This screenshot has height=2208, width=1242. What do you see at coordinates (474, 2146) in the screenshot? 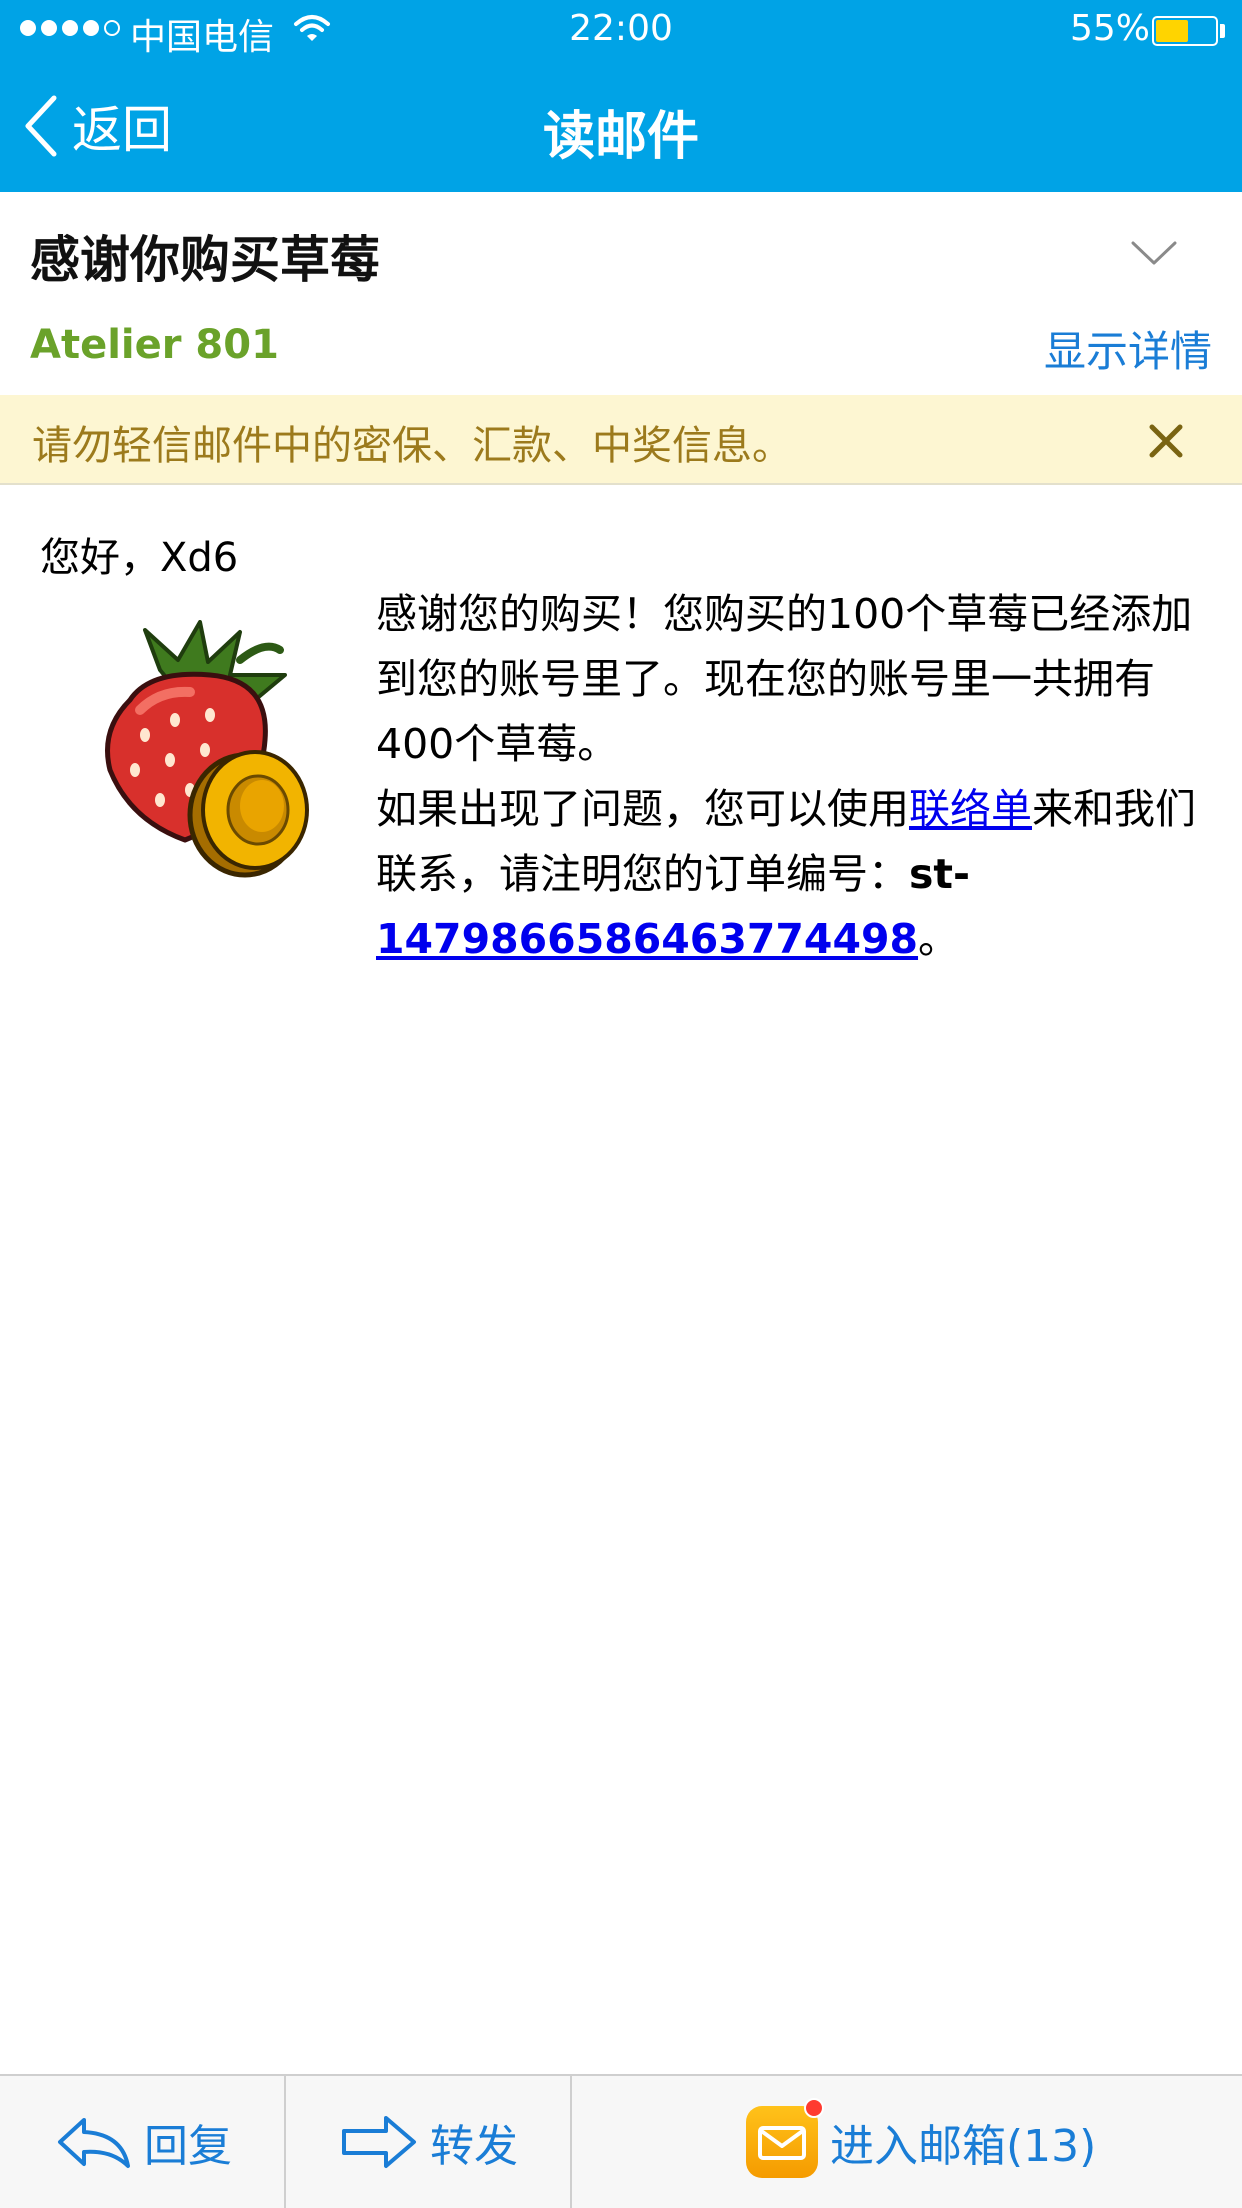
I see `forward-label: 转发` at bounding box center [474, 2146].